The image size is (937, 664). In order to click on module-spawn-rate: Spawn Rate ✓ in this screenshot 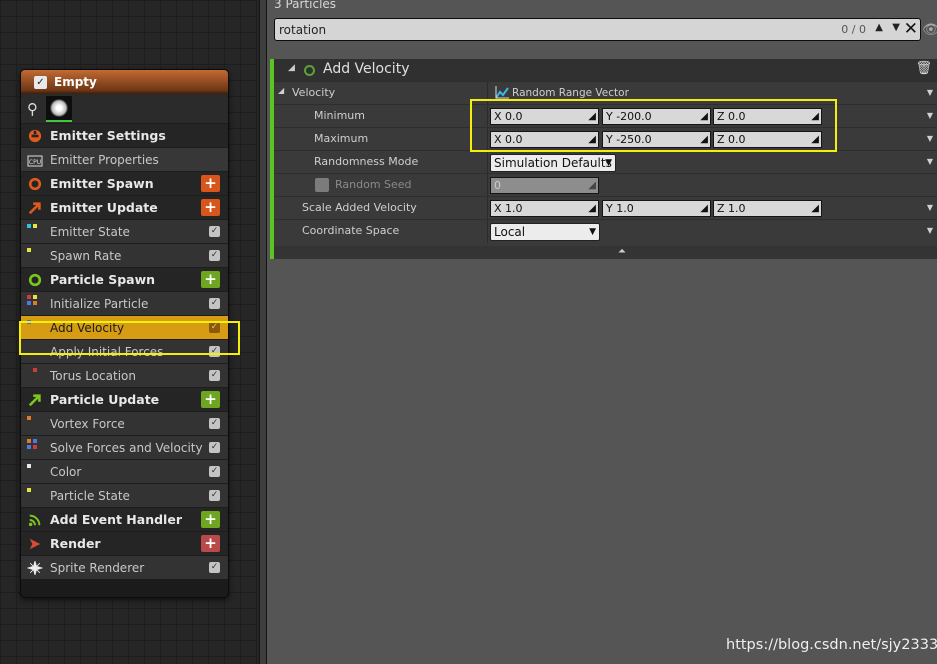, I will do `click(124, 255)`.